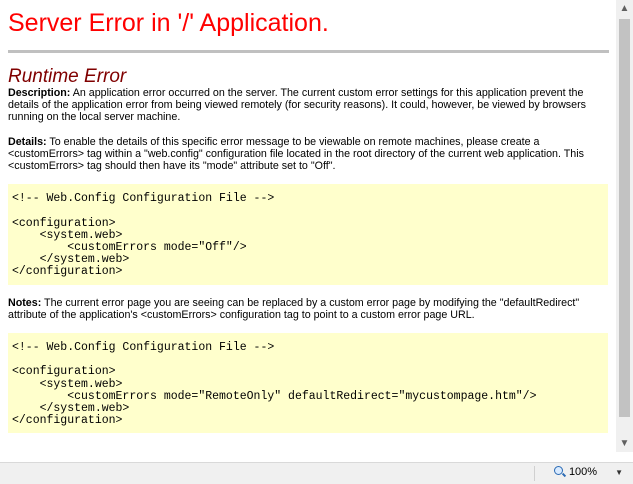  I want to click on details-label: Details:, so click(27, 141).